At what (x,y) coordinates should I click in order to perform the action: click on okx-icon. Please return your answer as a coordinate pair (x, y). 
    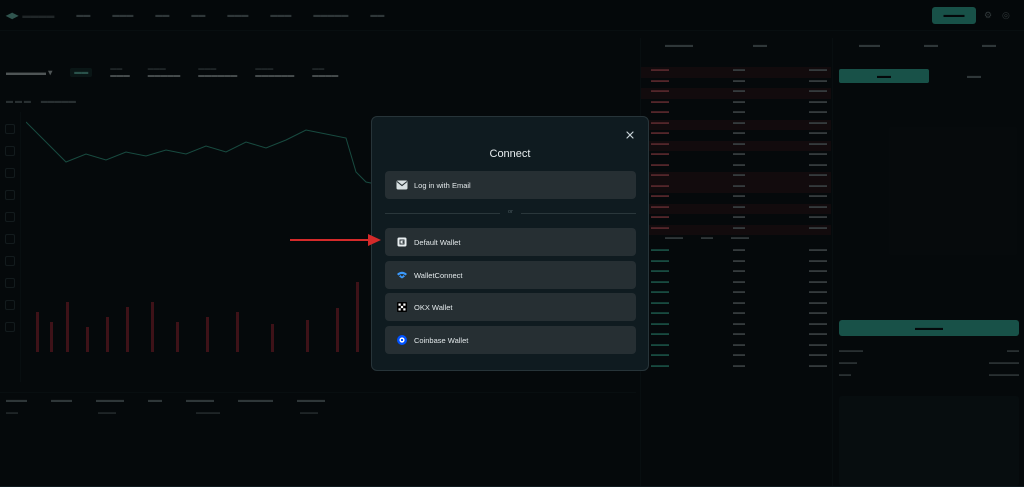
    Looking at the image, I should click on (402, 307).